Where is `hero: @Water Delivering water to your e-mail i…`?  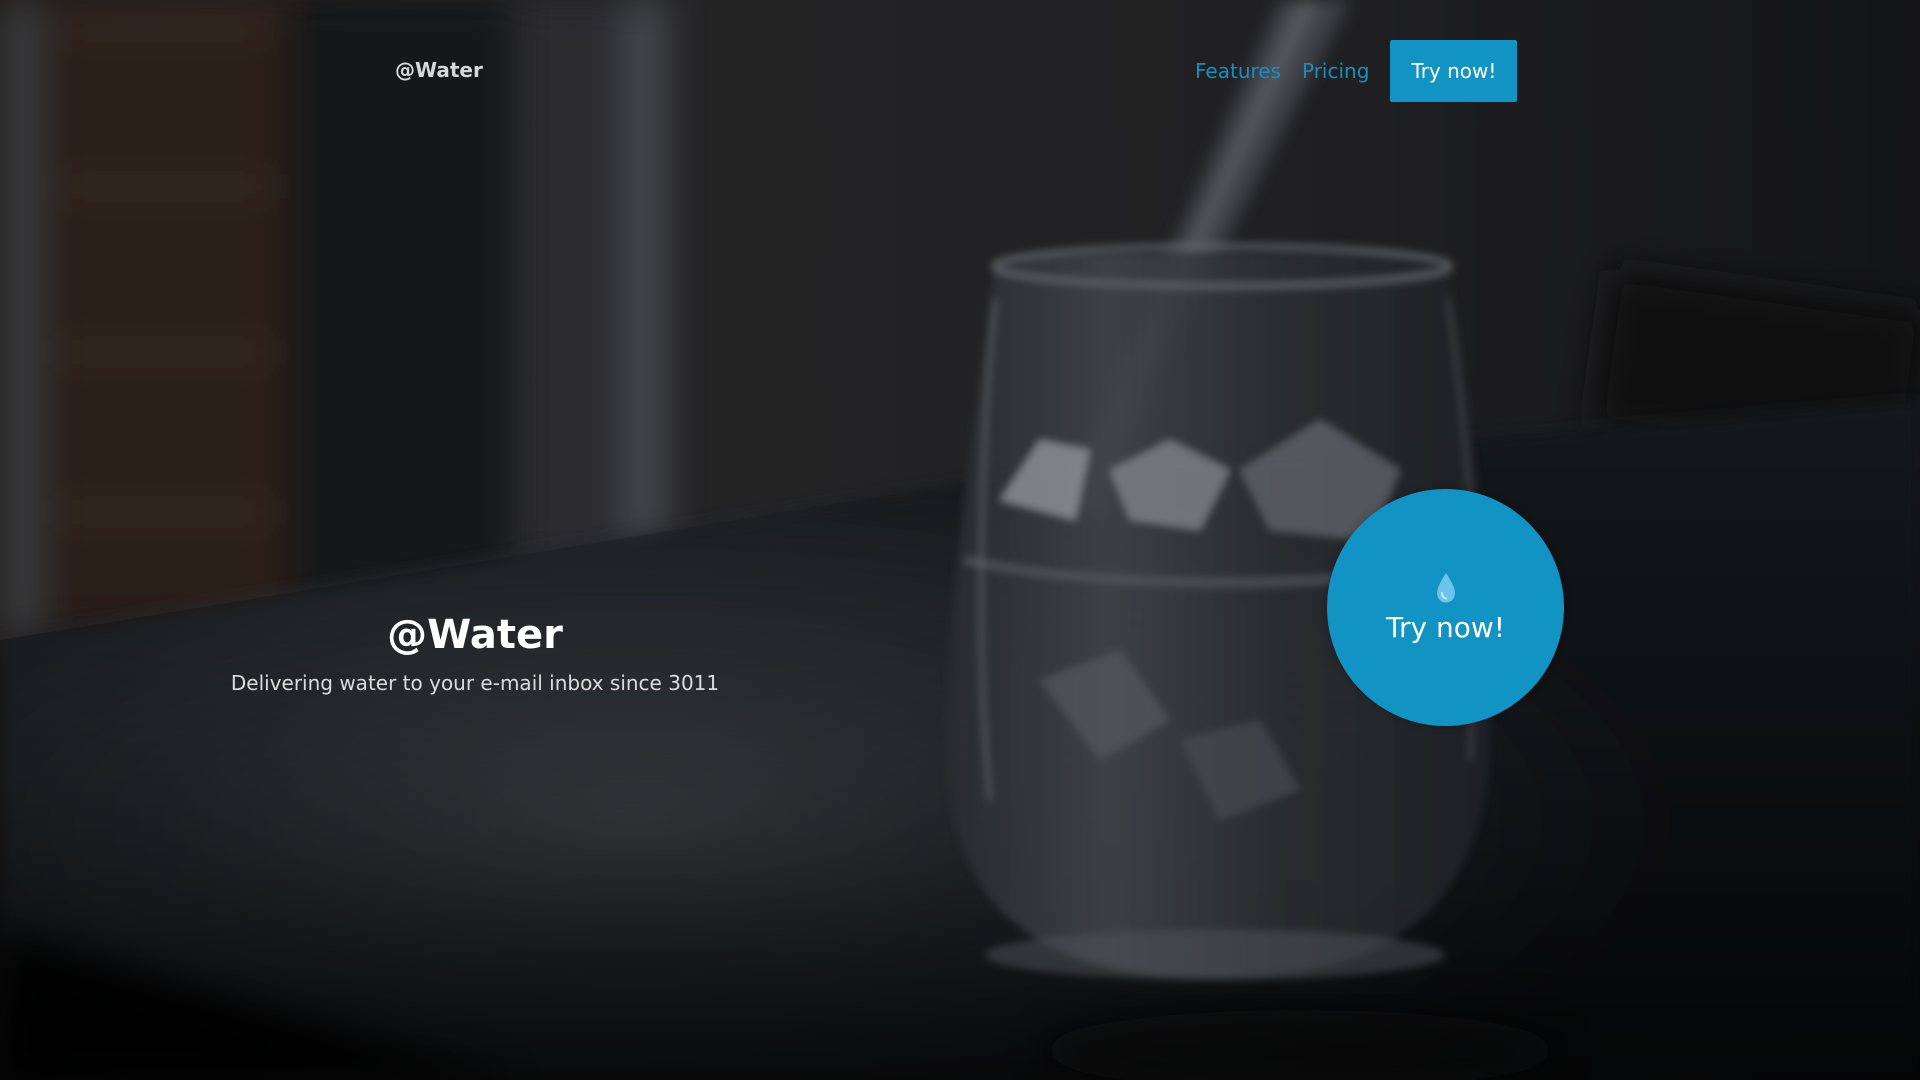
hero: @Water Delivering water to your e-mail i… is located at coordinates (475, 653).